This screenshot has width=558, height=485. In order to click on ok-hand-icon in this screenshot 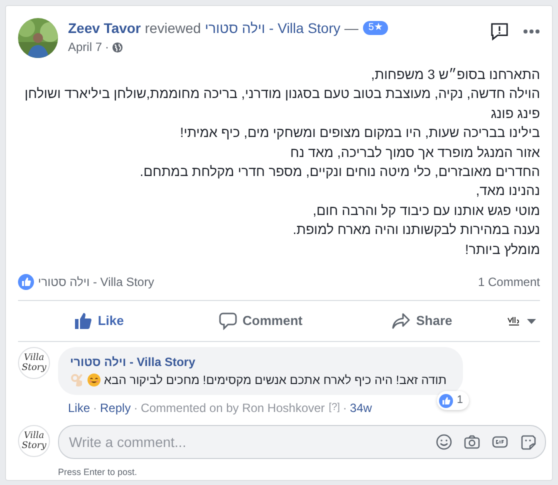, I will do `click(77, 380)`.